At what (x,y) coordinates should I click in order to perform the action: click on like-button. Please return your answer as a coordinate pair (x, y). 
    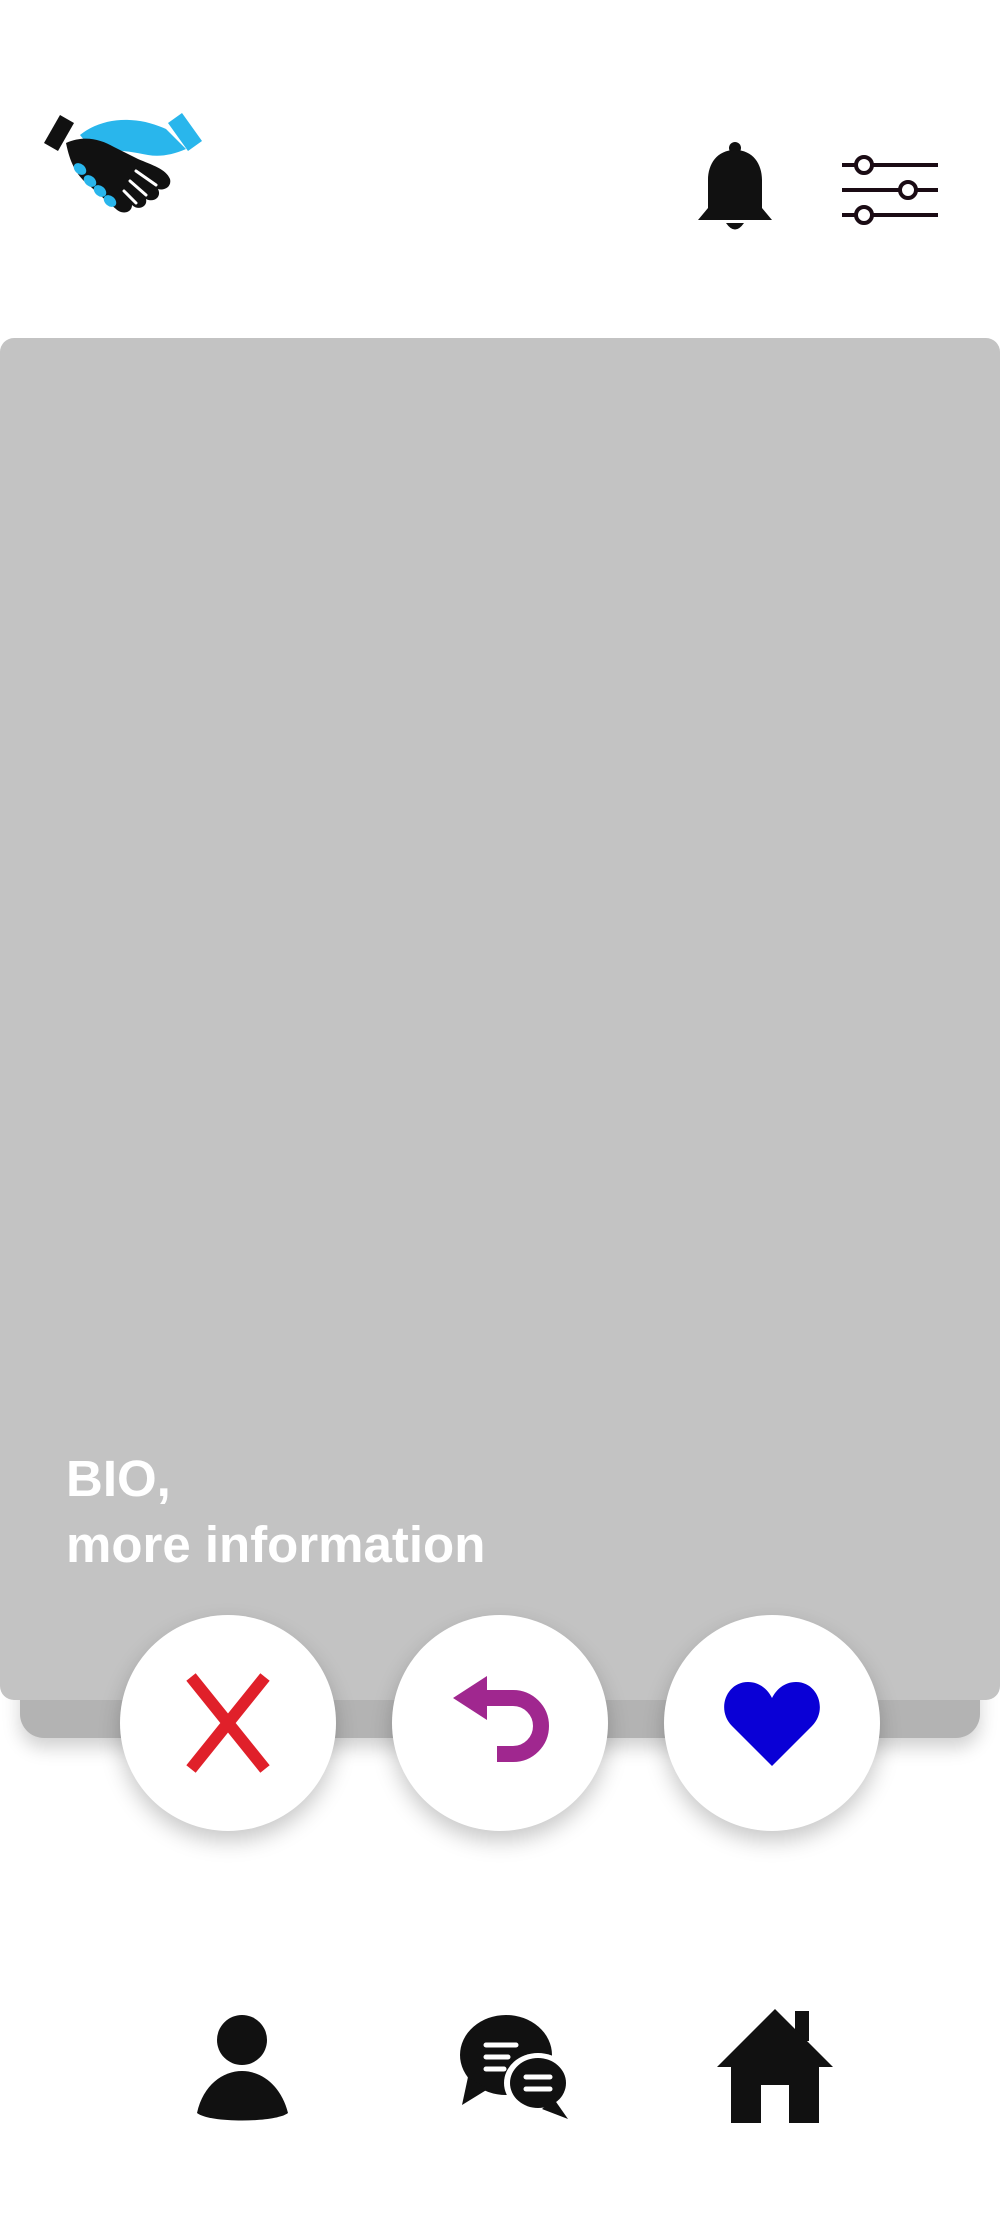
    Looking at the image, I should click on (772, 1723).